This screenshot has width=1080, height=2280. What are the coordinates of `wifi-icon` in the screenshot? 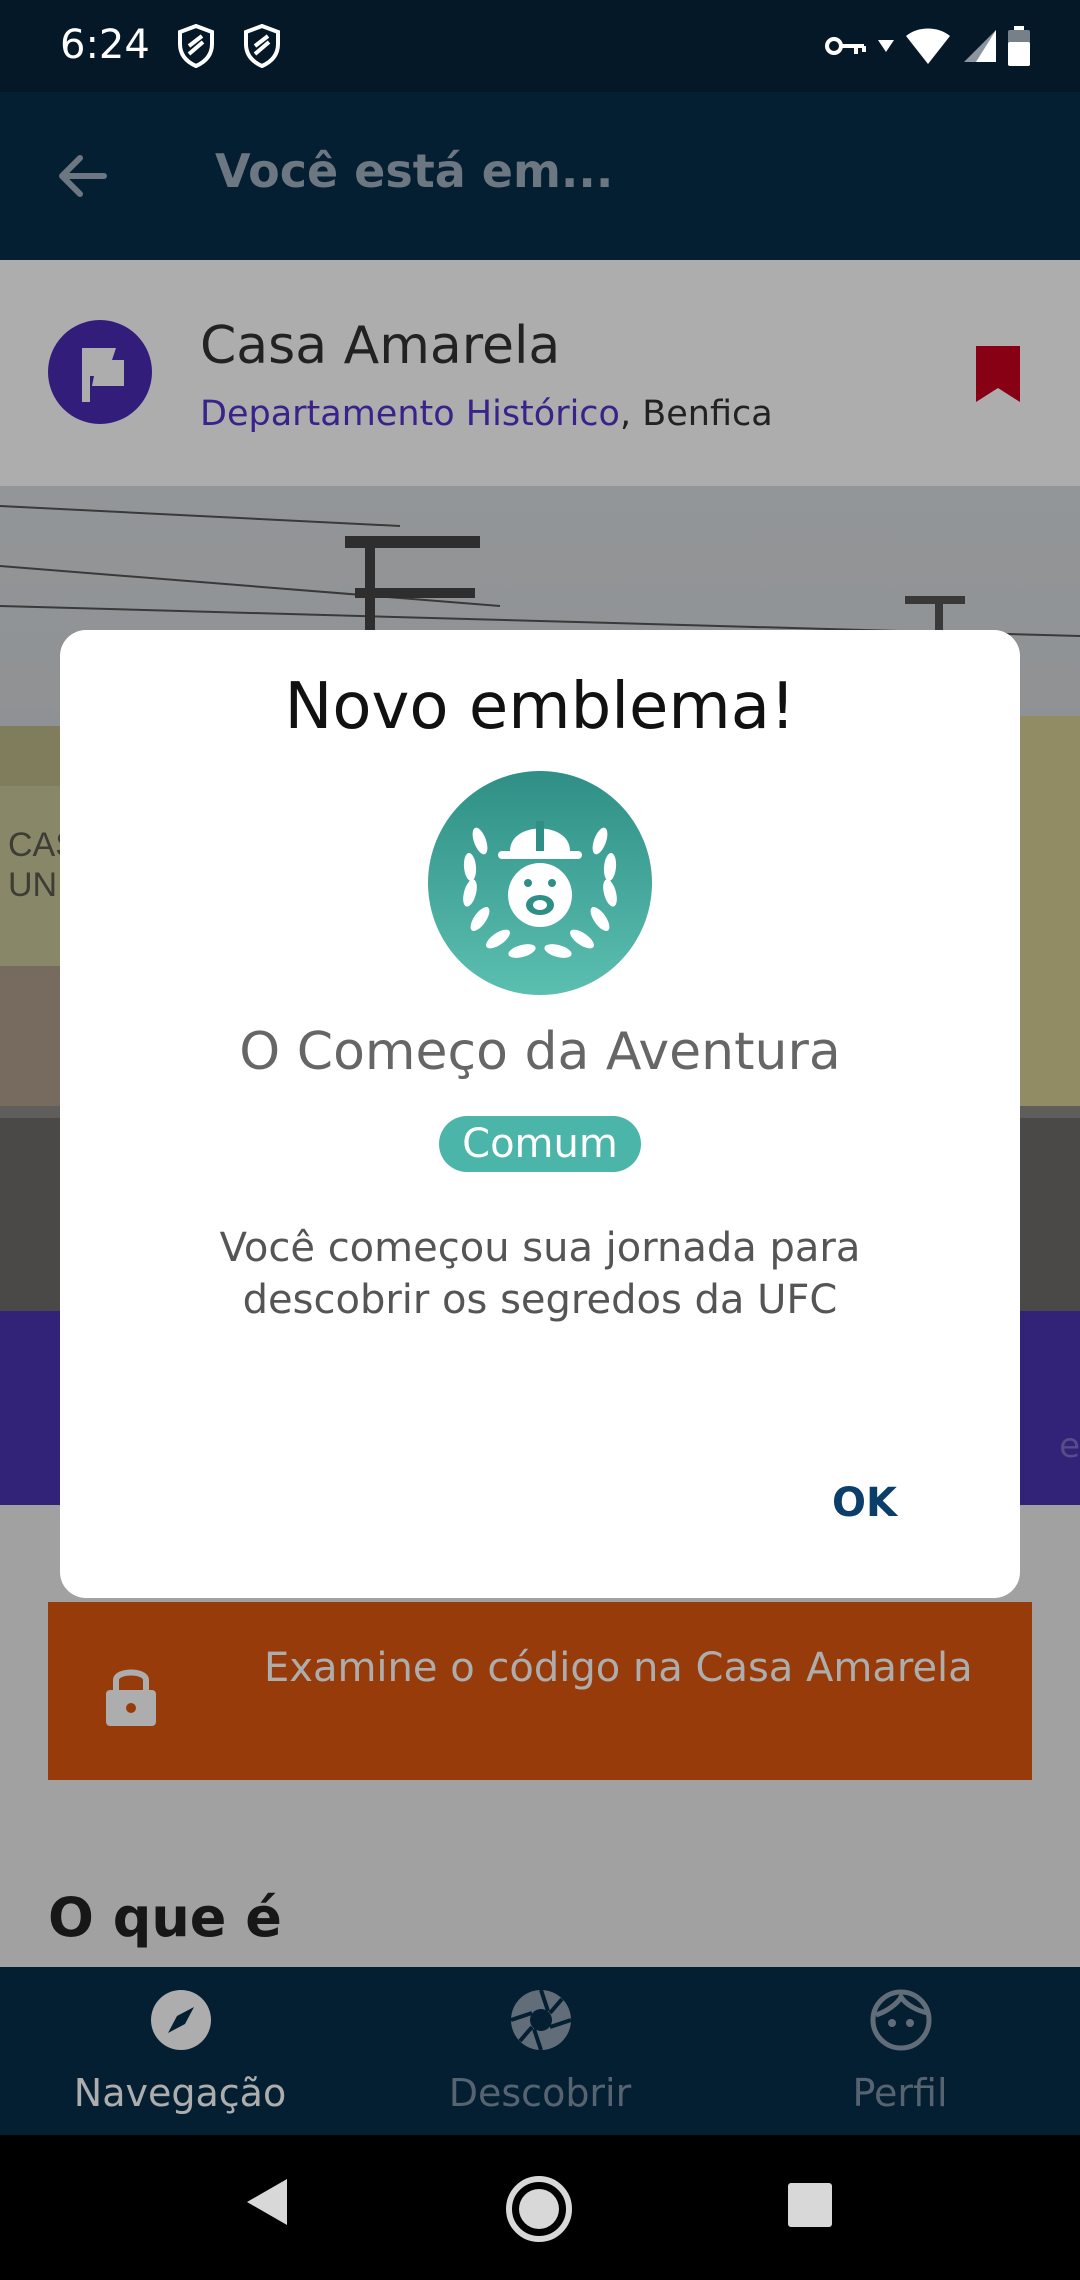 It's located at (928, 46).